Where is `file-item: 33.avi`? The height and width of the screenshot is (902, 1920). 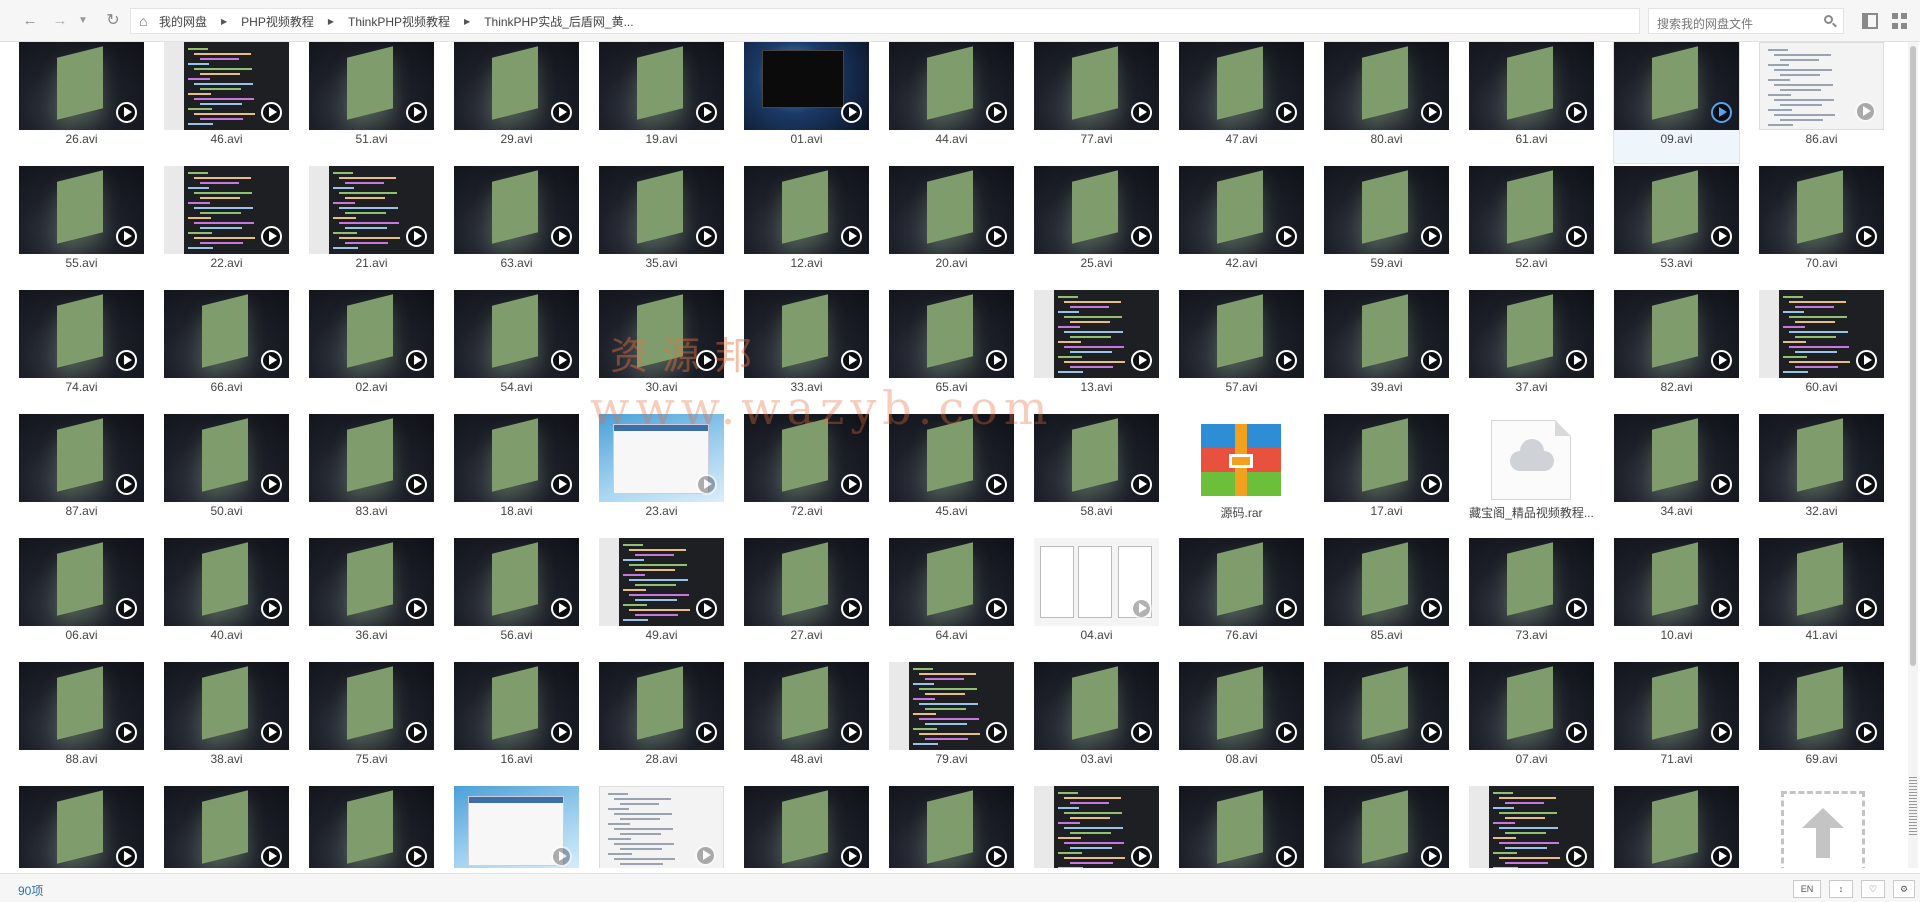
file-item: 33.avi is located at coordinates (806, 350).